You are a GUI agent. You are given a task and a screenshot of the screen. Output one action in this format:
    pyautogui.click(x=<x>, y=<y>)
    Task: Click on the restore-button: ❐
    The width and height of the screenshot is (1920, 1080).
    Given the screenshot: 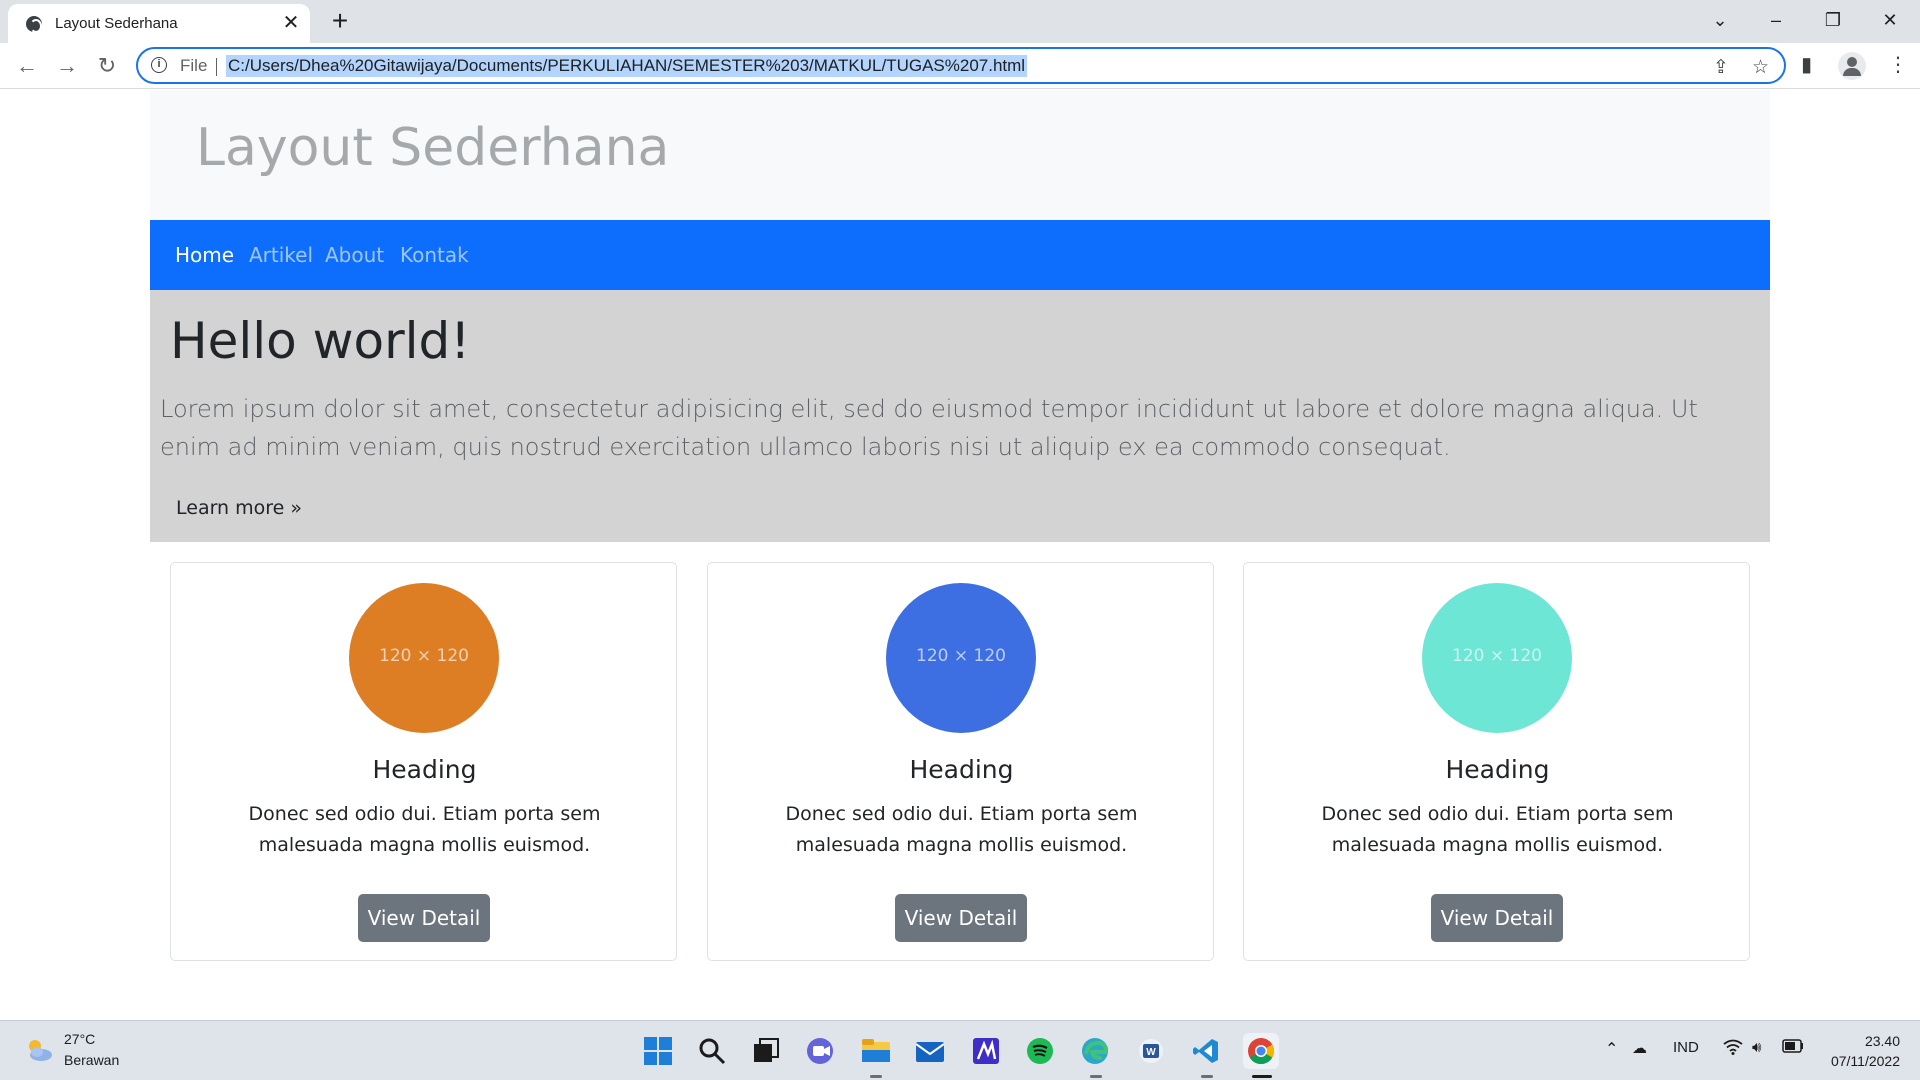 What is the action you would take?
    pyautogui.click(x=1833, y=20)
    